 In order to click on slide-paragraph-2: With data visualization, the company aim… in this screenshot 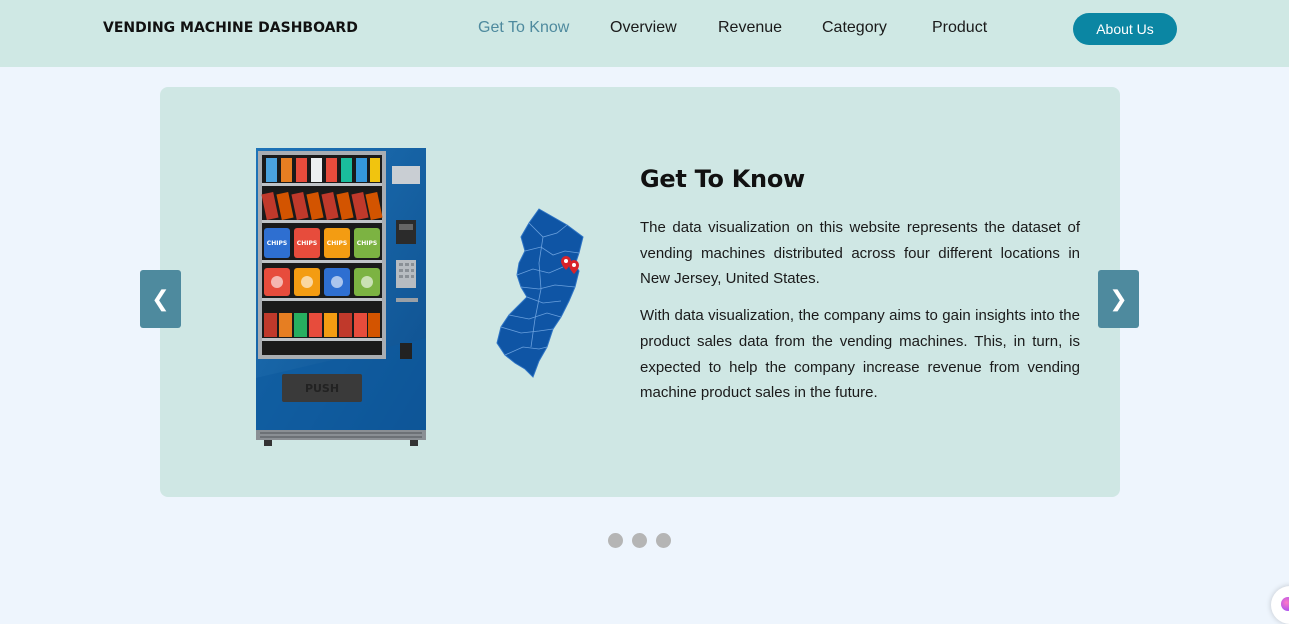, I will do `click(860, 354)`.